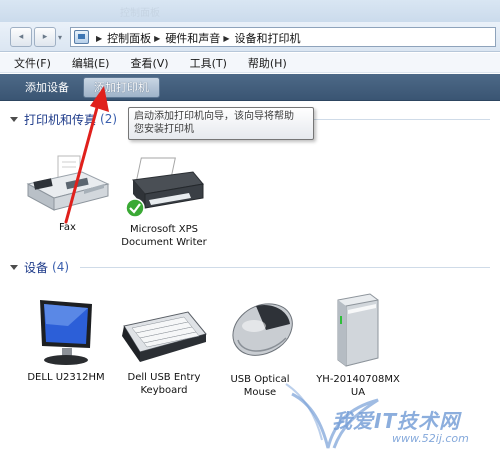 This screenshot has width=500, height=455. Describe the element at coordinates (121, 87) in the screenshot. I see `add-printer-button: 添加打印机` at that location.